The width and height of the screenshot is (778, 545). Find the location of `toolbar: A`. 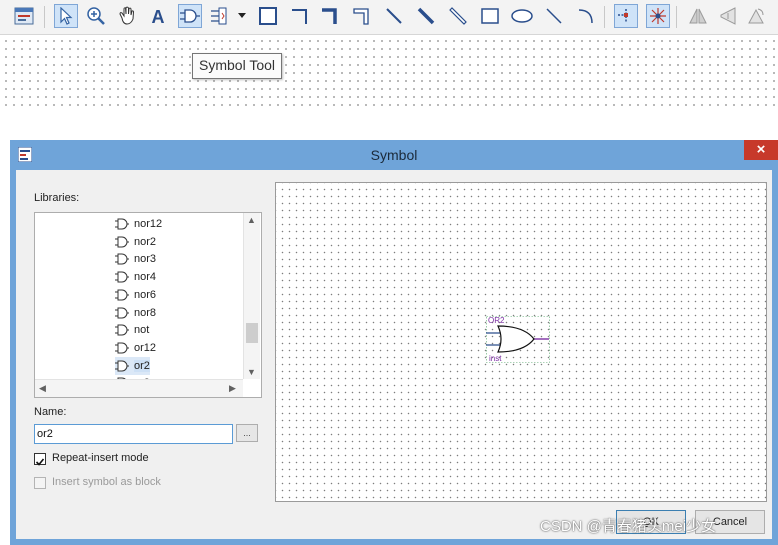

toolbar: A is located at coordinates (389, 17).